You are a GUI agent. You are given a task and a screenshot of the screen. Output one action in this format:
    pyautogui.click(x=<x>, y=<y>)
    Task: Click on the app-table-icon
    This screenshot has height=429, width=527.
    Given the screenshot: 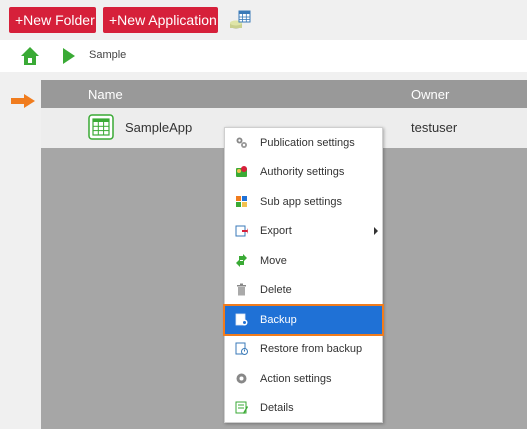 What is the action you would take?
    pyautogui.click(x=101, y=127)
    